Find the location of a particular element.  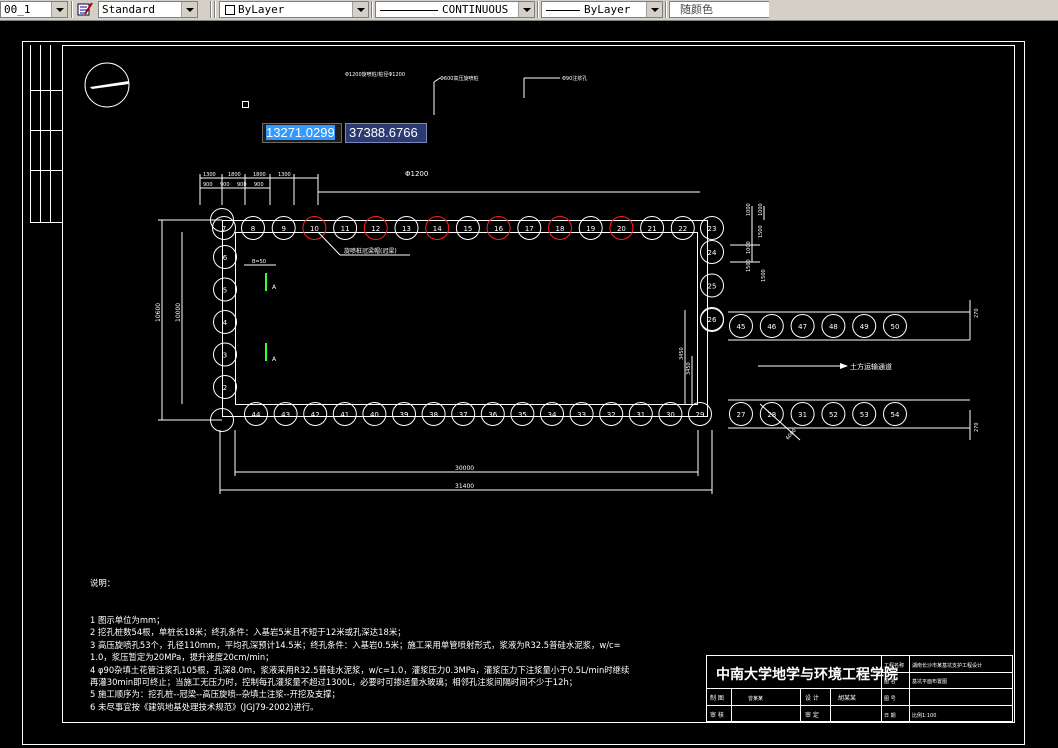

section-label: A is located at coordinates (274, 359).